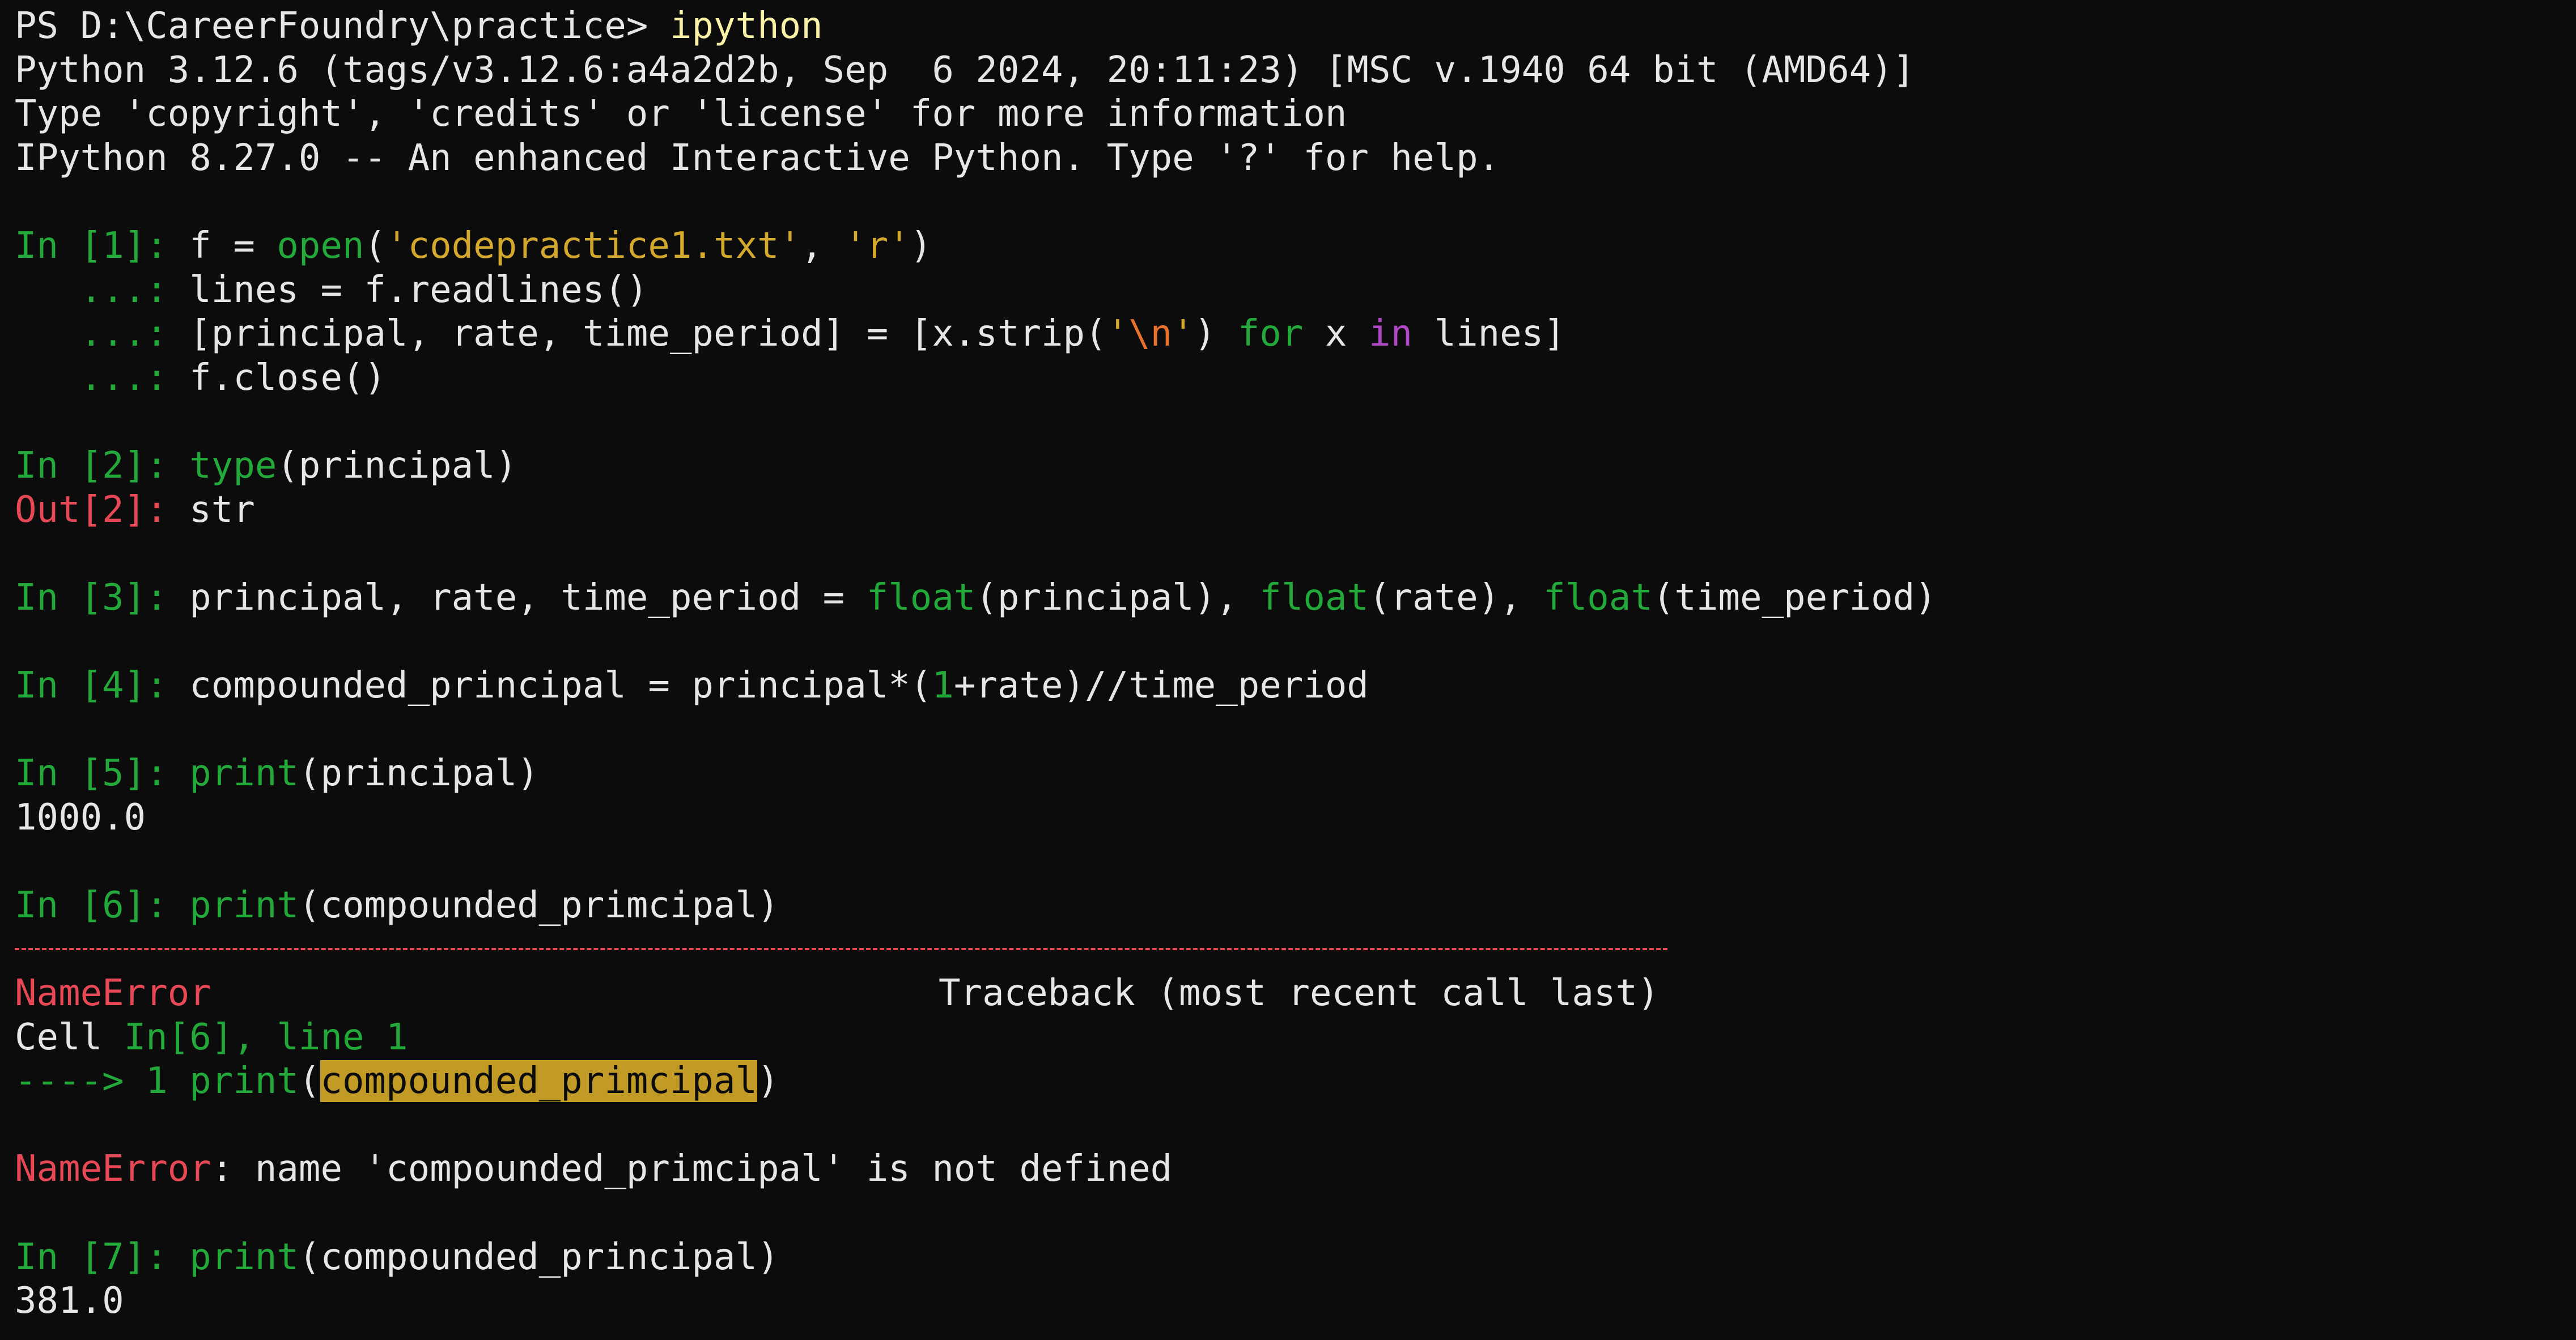 Image resolution: width=2576 pixels, height=1340 pixels. I want to click on traceback-separator, so click(1295, 950).